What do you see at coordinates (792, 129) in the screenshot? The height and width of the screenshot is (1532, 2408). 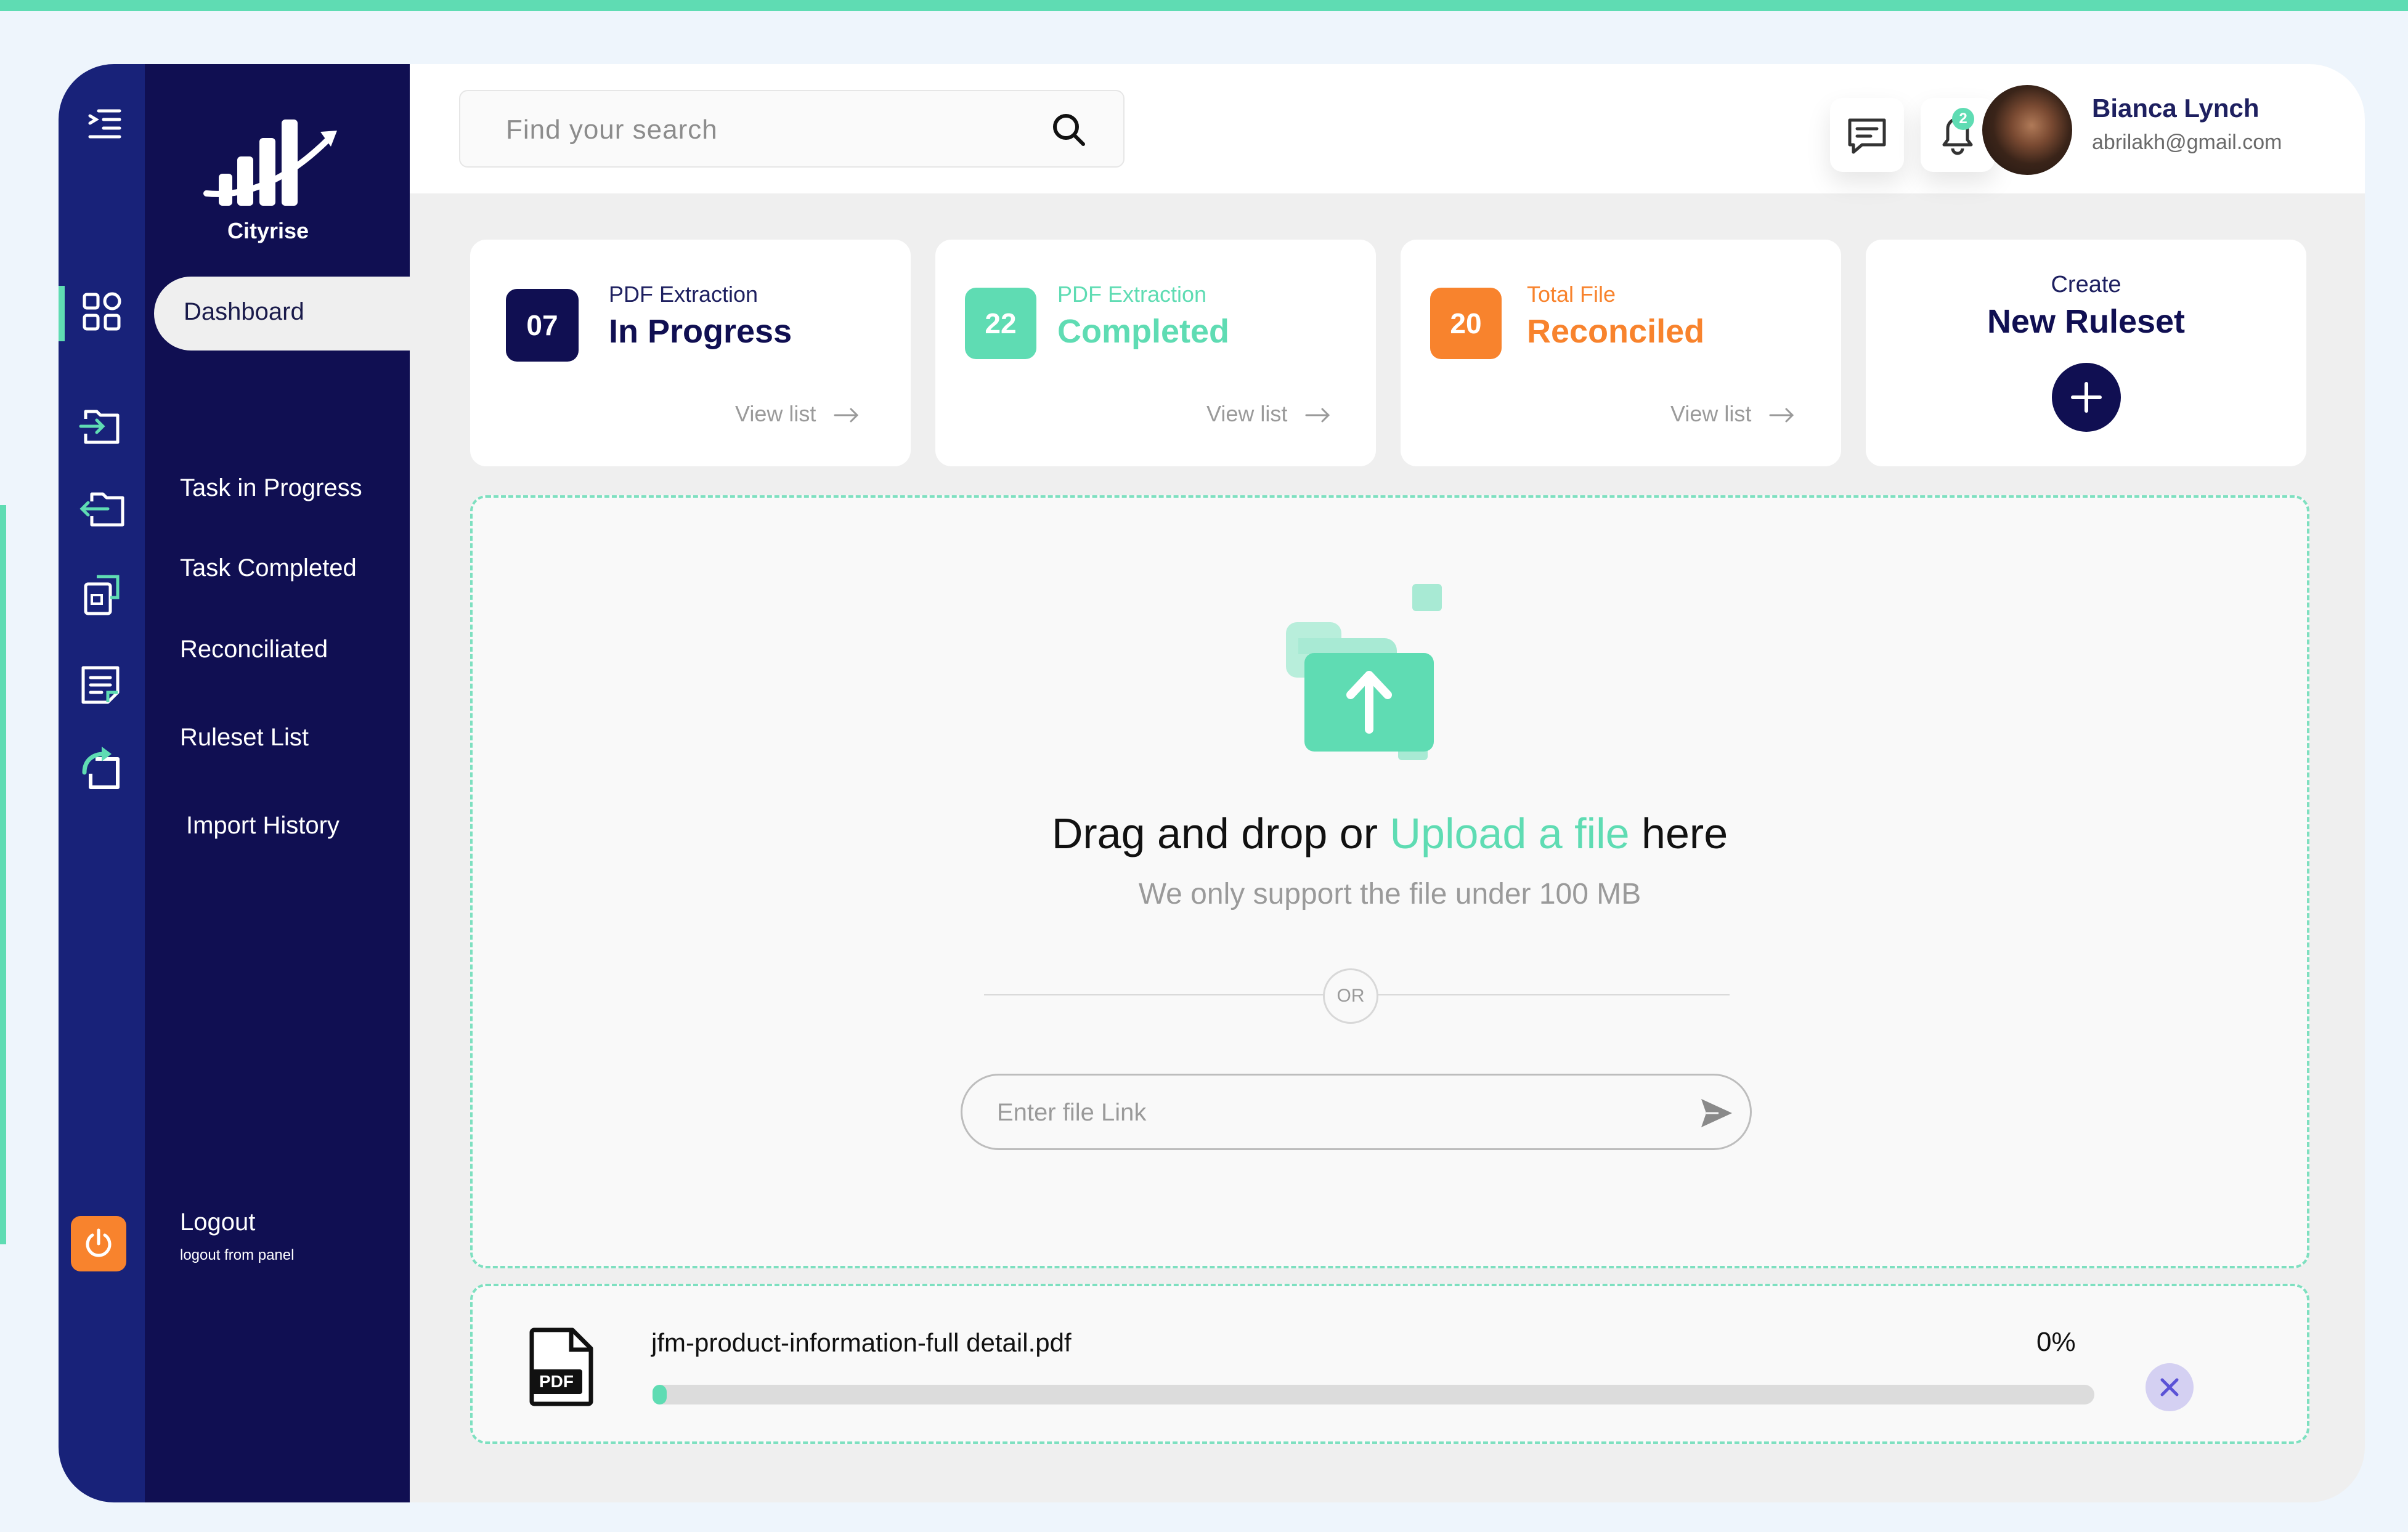 I see `search-input: Find your search` at bounding box center [792, 129].